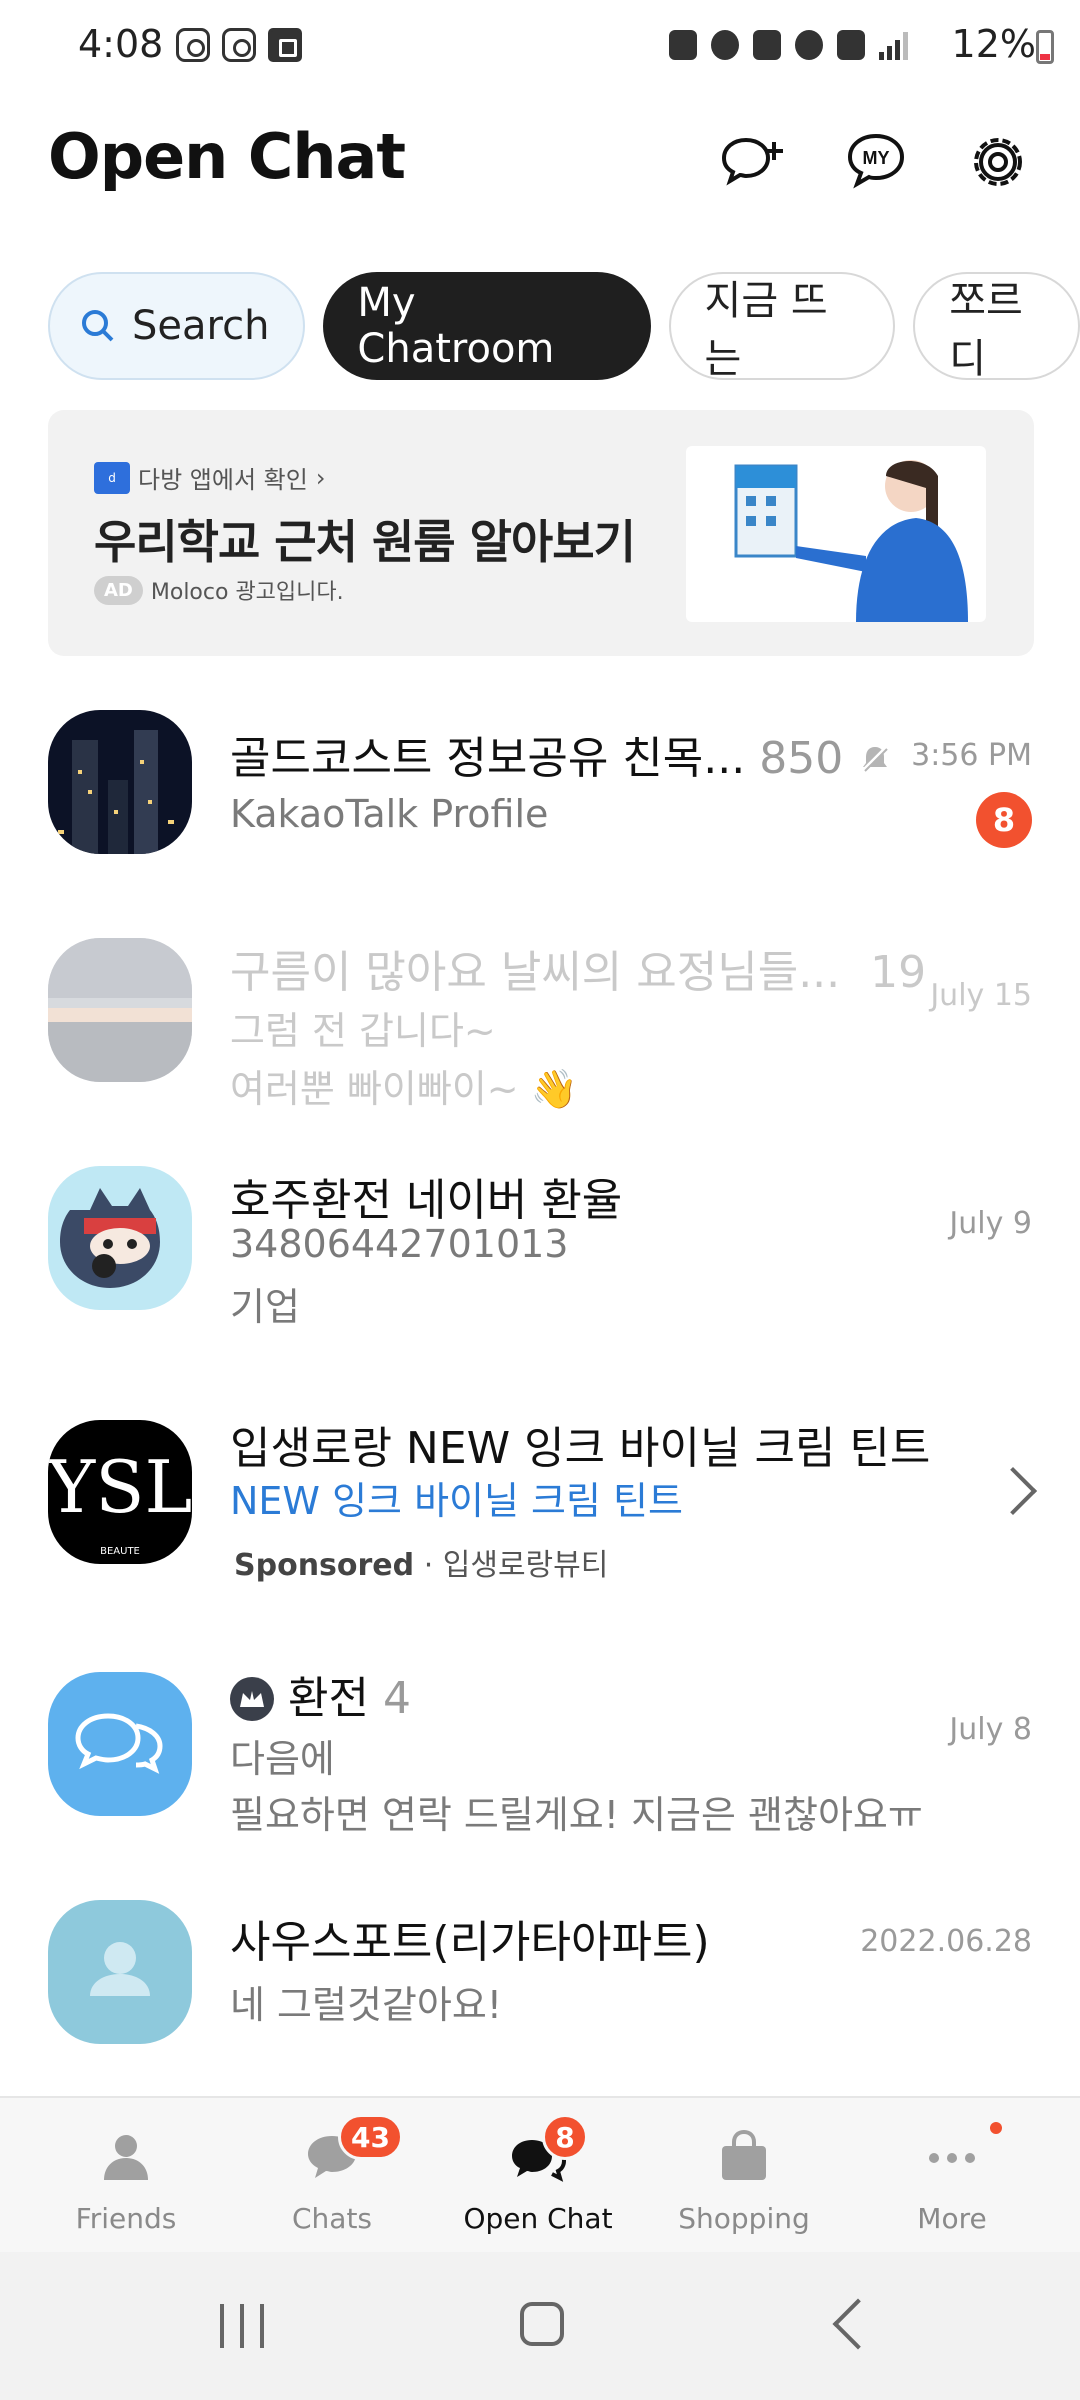  I want to click on clipboard-icon, so click(683, 45).